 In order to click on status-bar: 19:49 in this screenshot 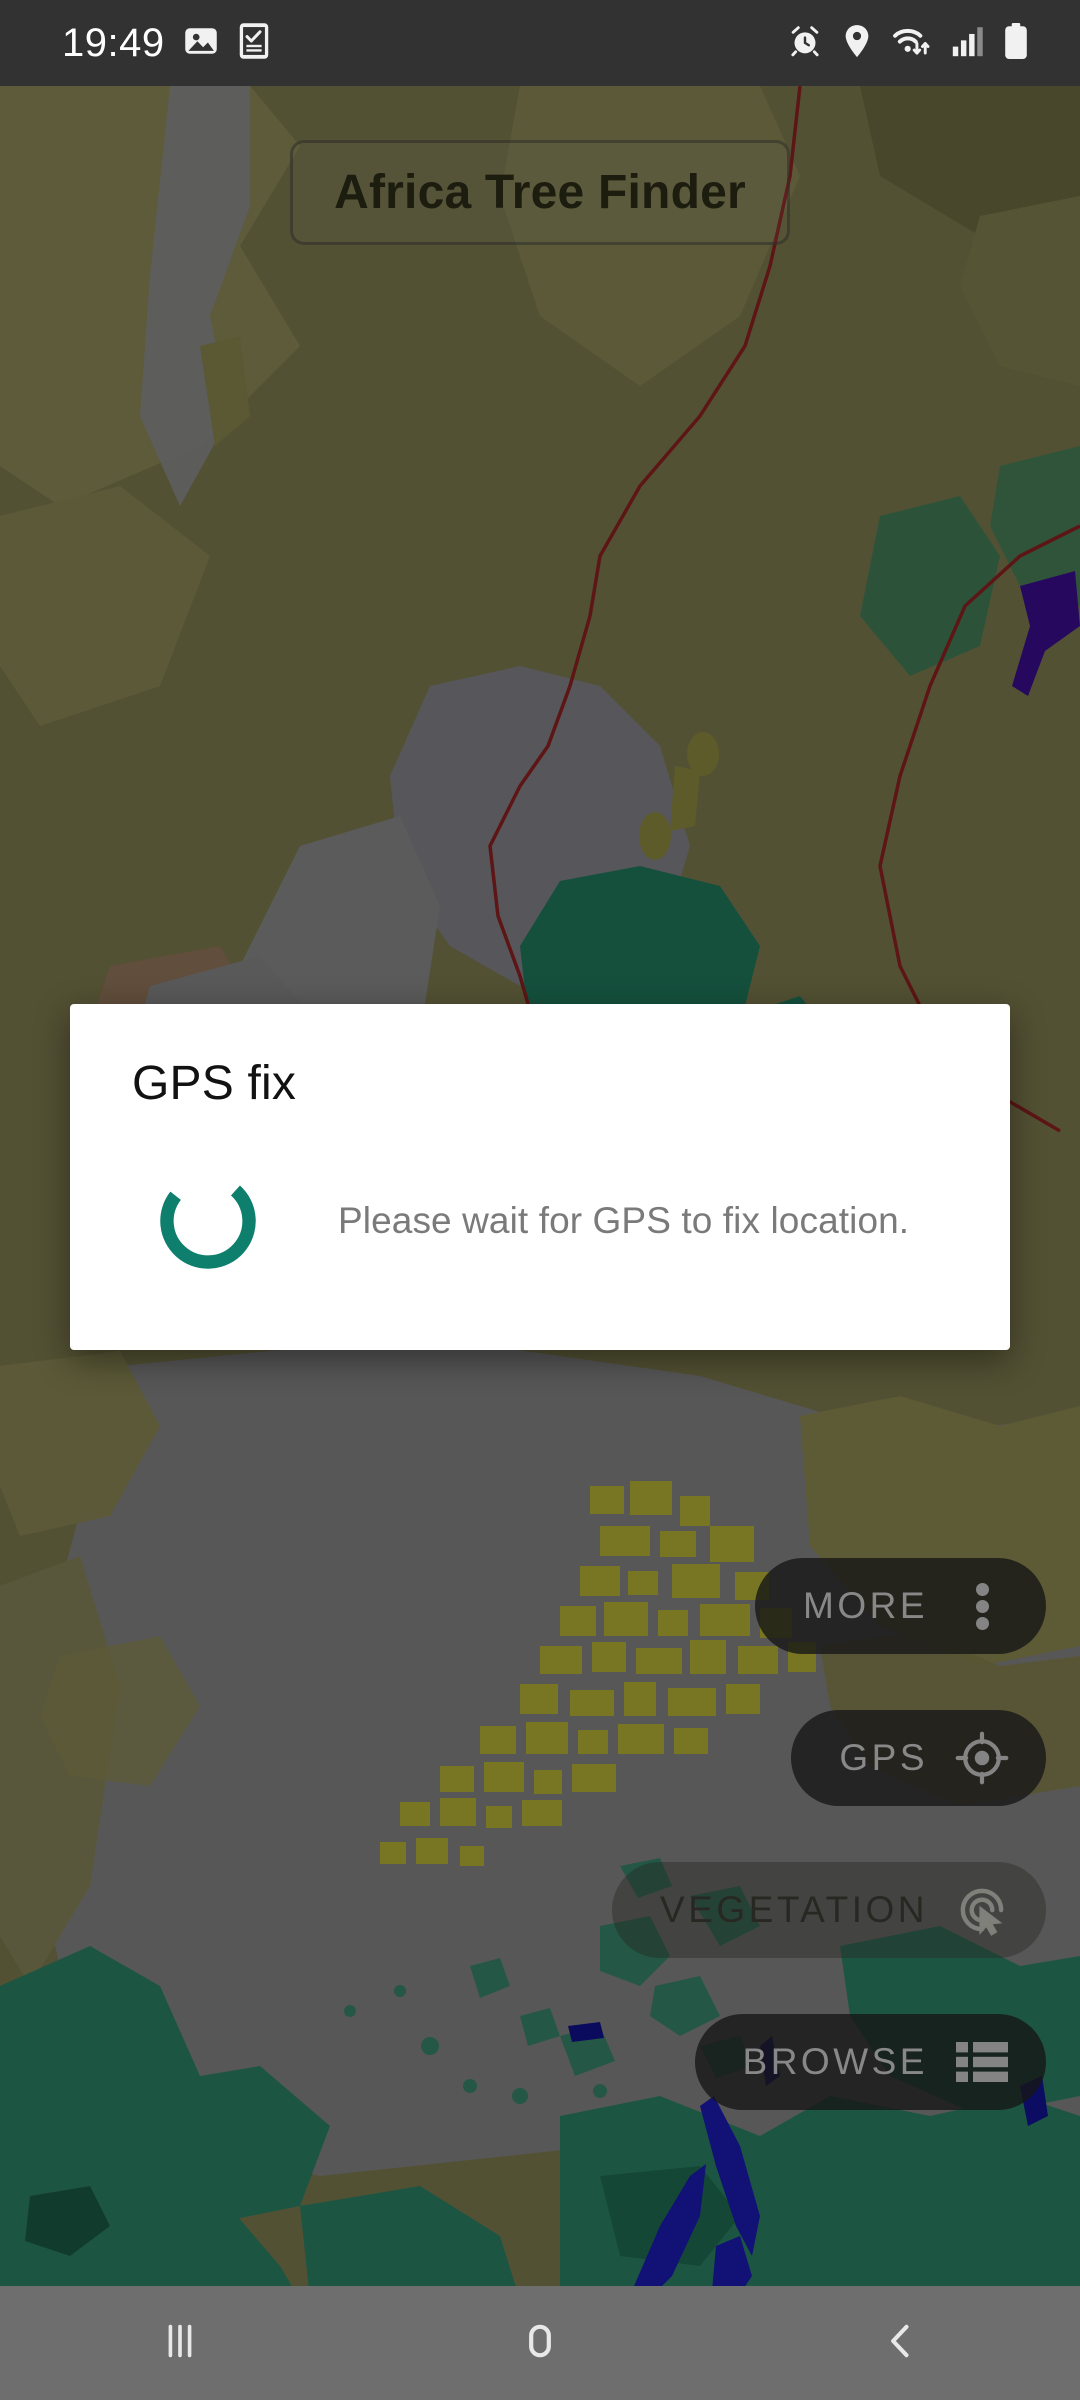, I will do `click(540, 43)`.